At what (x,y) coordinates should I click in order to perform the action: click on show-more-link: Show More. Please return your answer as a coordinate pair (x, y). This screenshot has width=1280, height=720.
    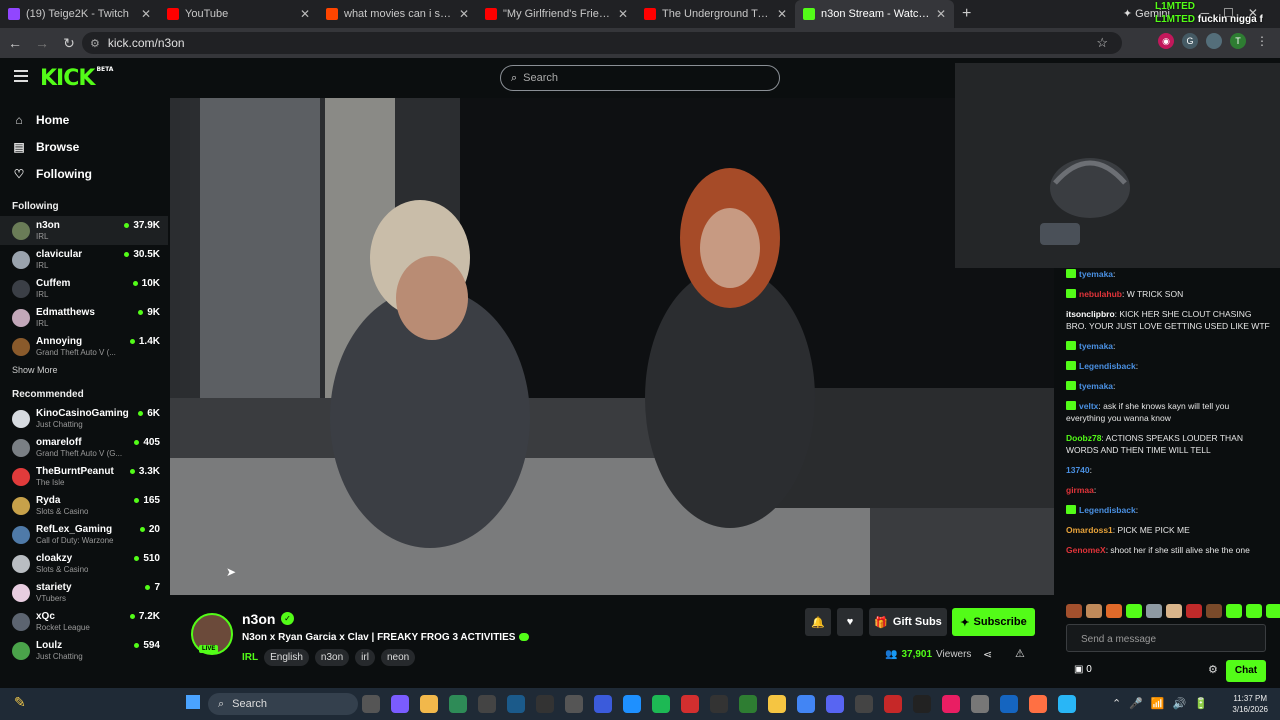
    Looking at the image, I should click on (84, 370).